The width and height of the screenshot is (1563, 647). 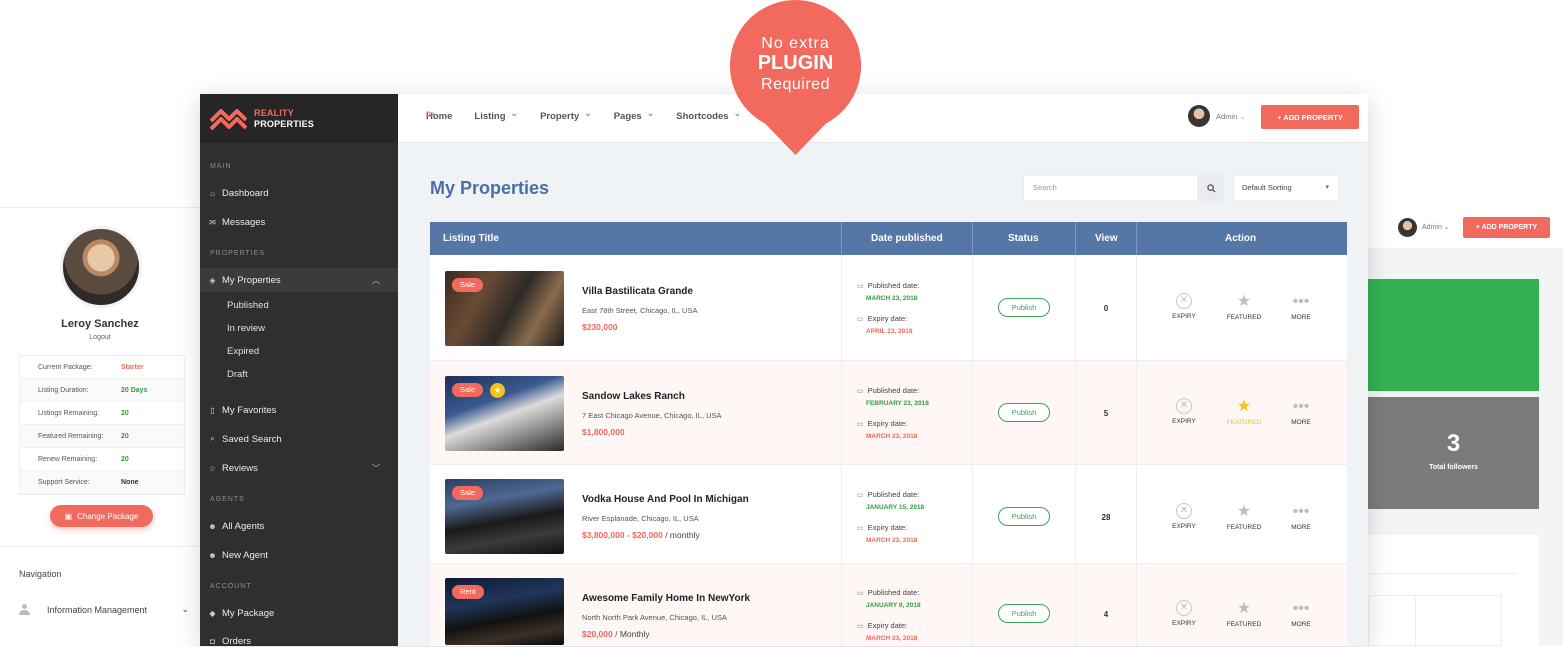 I want to click on promo-line-1: No extra, so click(x=795, y=43).